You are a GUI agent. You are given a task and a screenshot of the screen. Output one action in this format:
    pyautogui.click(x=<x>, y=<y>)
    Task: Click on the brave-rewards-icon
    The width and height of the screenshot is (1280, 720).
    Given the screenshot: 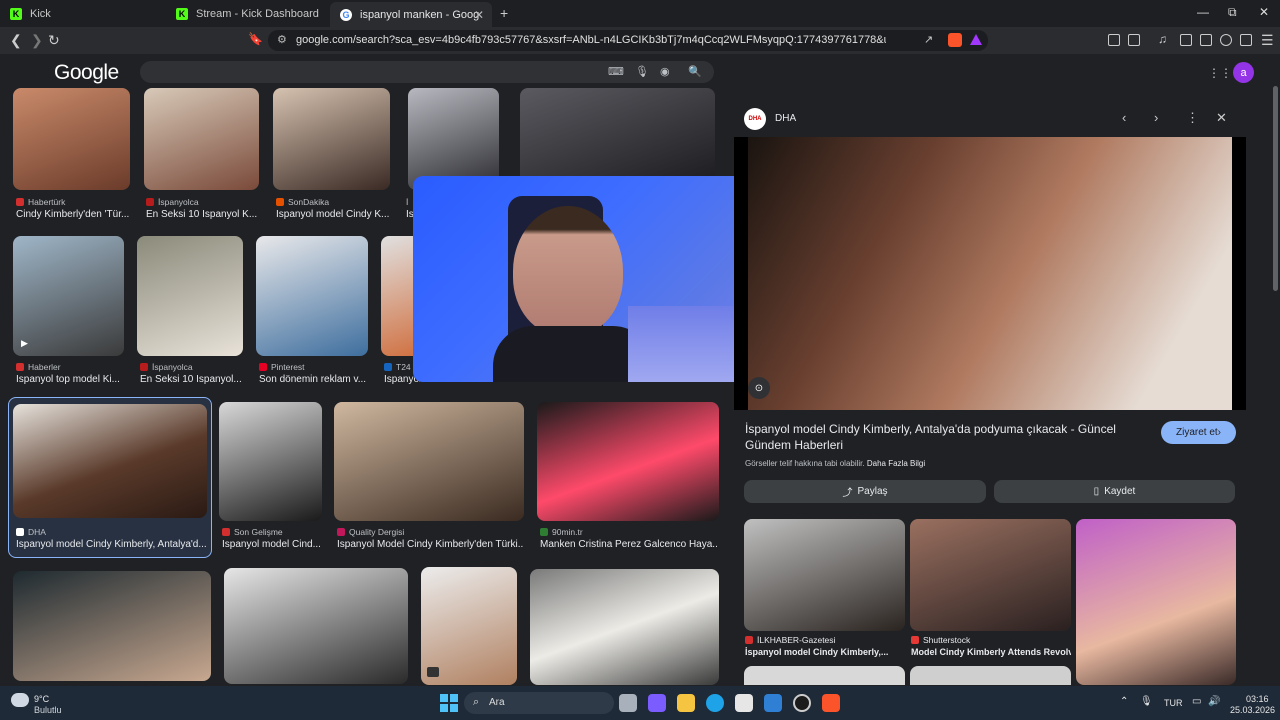 What is the action you would take?
    pyautogui.click(x=976, y=39)
    